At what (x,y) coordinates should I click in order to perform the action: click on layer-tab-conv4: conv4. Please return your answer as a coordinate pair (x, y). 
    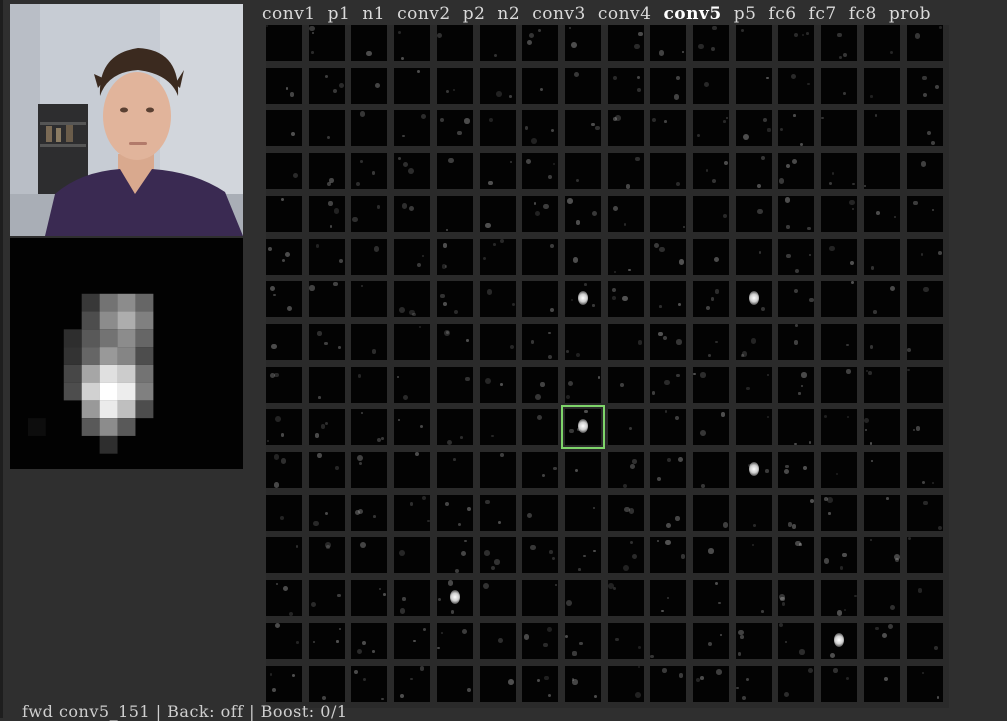
    Looking at the image, I should click on (625, 14).